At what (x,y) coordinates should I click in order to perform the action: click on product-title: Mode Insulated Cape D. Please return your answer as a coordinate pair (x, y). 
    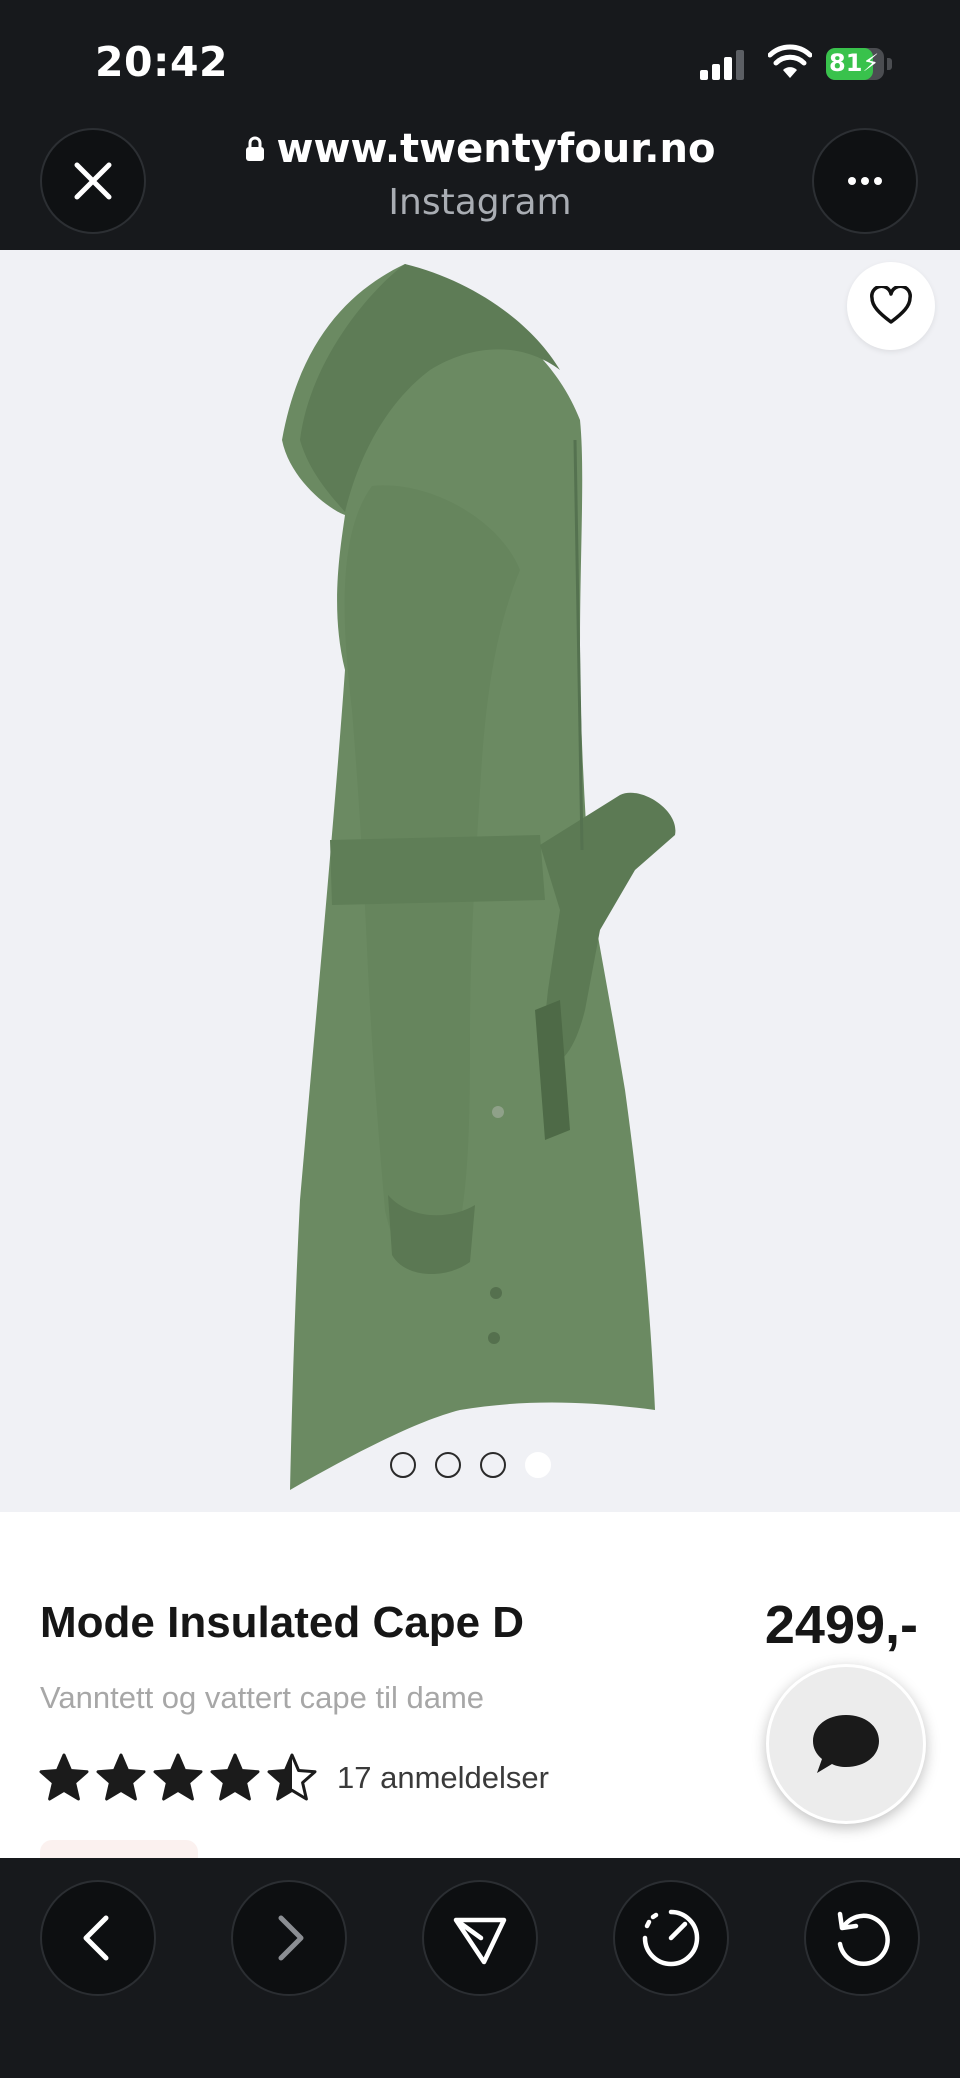
    Looking at the image, I should click on (282, 1622).